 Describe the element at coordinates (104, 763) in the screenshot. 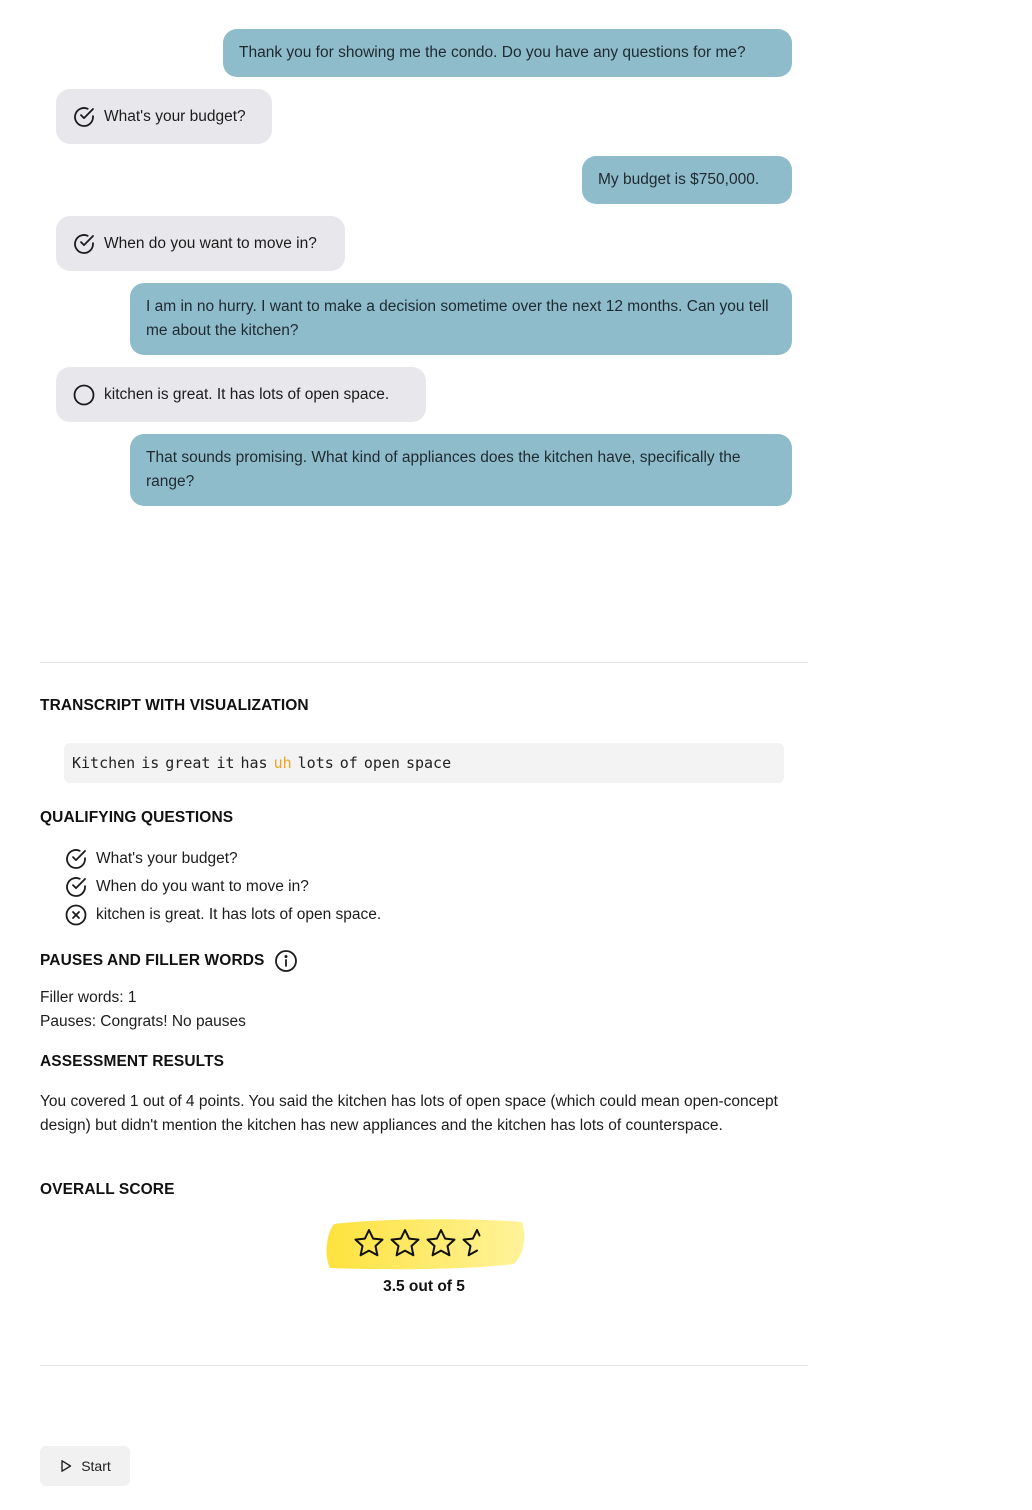

I see `transcript-word: Kitchen` at that location.